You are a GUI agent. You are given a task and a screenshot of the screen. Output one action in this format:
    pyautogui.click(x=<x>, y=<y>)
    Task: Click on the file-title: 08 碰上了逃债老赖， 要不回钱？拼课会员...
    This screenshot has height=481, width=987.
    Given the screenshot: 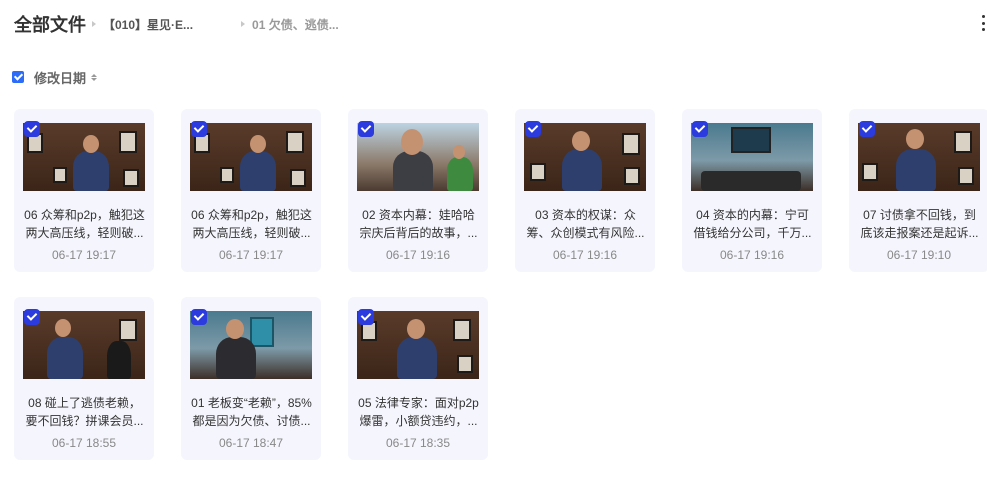 What is the action you would take?
    pyautogui.click(x=84, y=412)
    